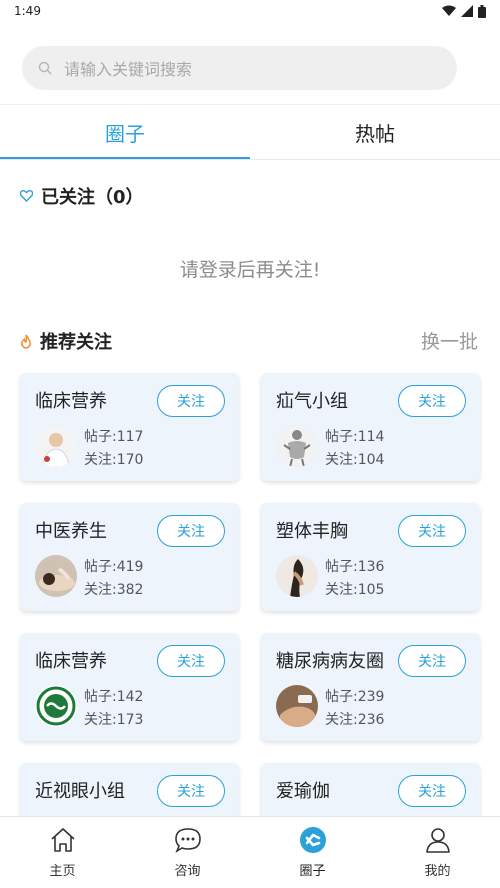  What do you see at coordinates (26, 196) in the screenshot?
I see `heart-icon` at bounding box center [26, 196].